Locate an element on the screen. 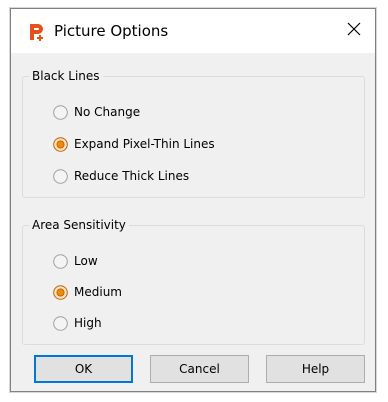 The image size is (388, 402). close-button is located at coordinates (354, 30).